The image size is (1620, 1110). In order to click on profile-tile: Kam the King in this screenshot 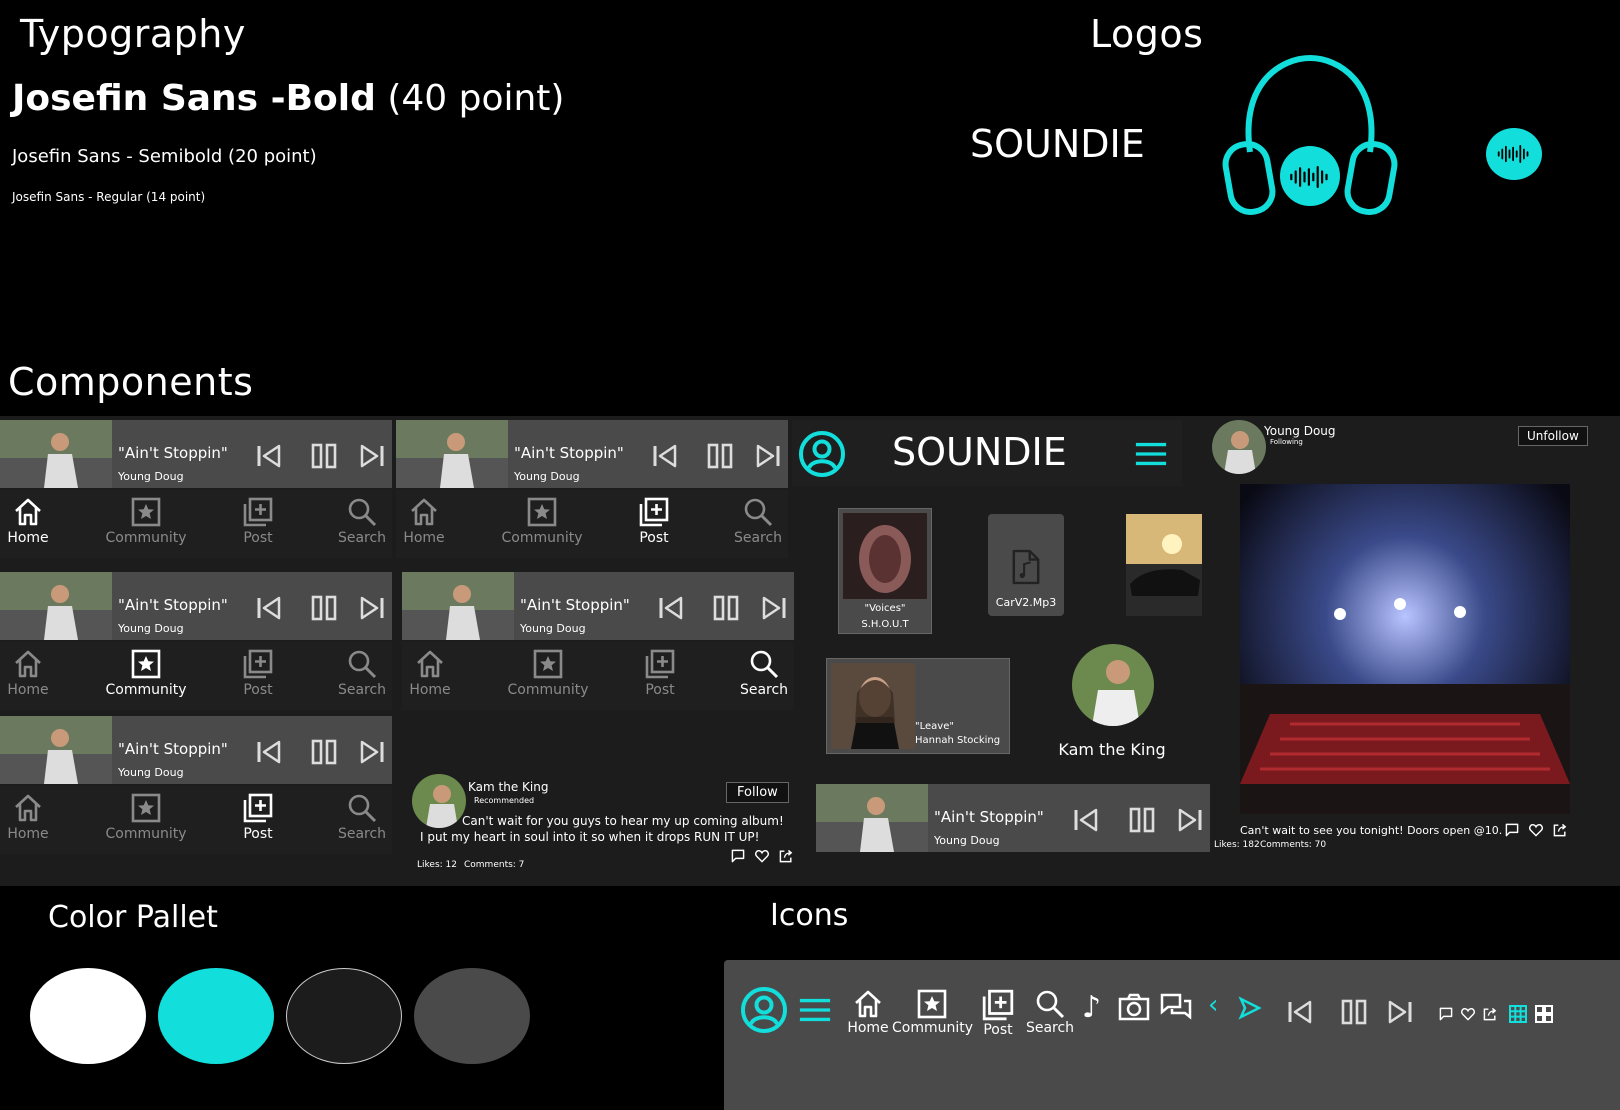, I will do `click(1112, 704)`.